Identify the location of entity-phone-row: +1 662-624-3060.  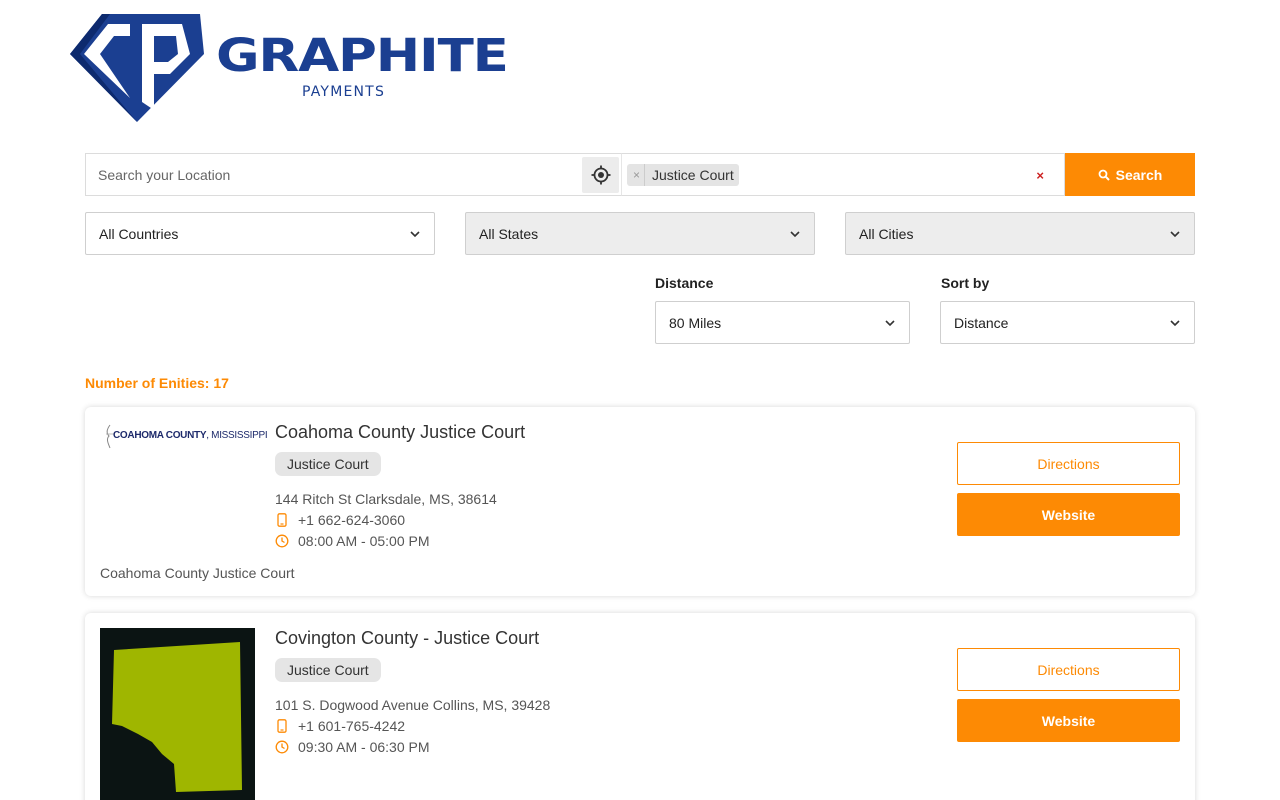
(340, 520).